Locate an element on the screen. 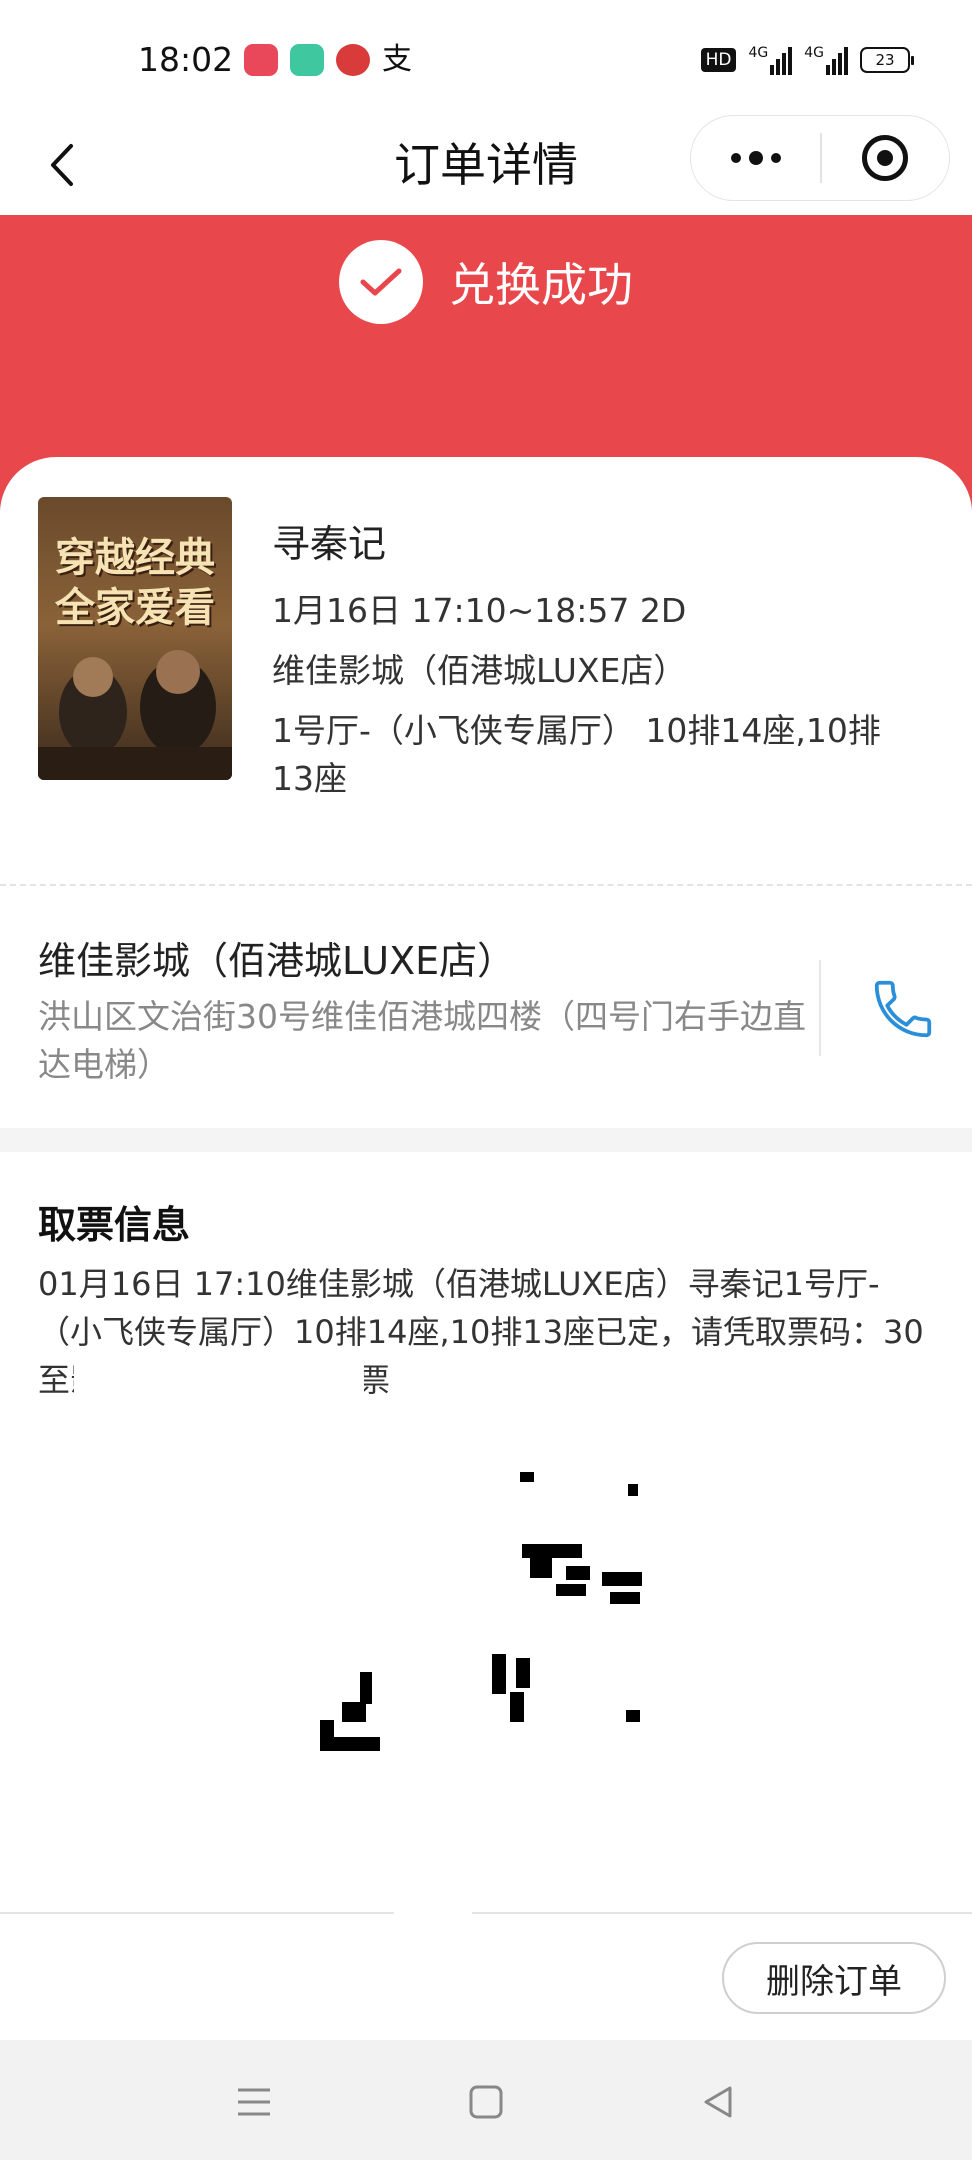 Image resolution: width=972 pixels, height=2160 pixels. hall-seats: 1号厅-（小飞侠专属厅） 10排14座,10排13座 is located at coordinates (576, 754).